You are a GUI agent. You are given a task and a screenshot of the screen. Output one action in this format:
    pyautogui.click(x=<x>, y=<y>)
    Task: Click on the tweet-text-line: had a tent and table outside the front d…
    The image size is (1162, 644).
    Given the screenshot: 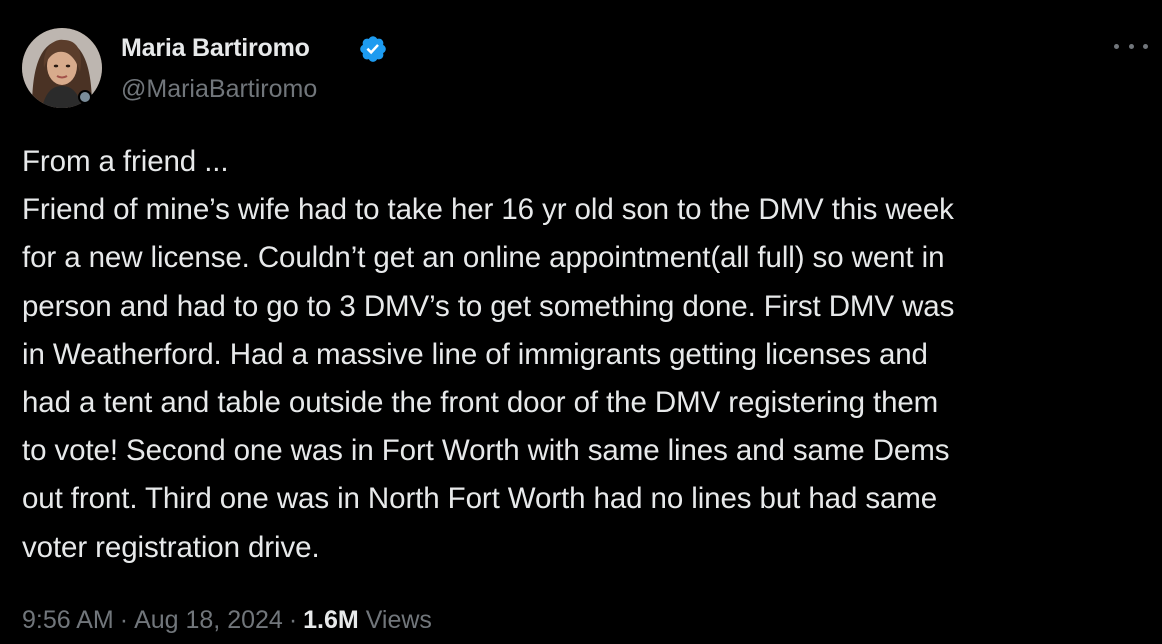 What is the action you would take?
    pyautogui.click(x=480, y=403)
    